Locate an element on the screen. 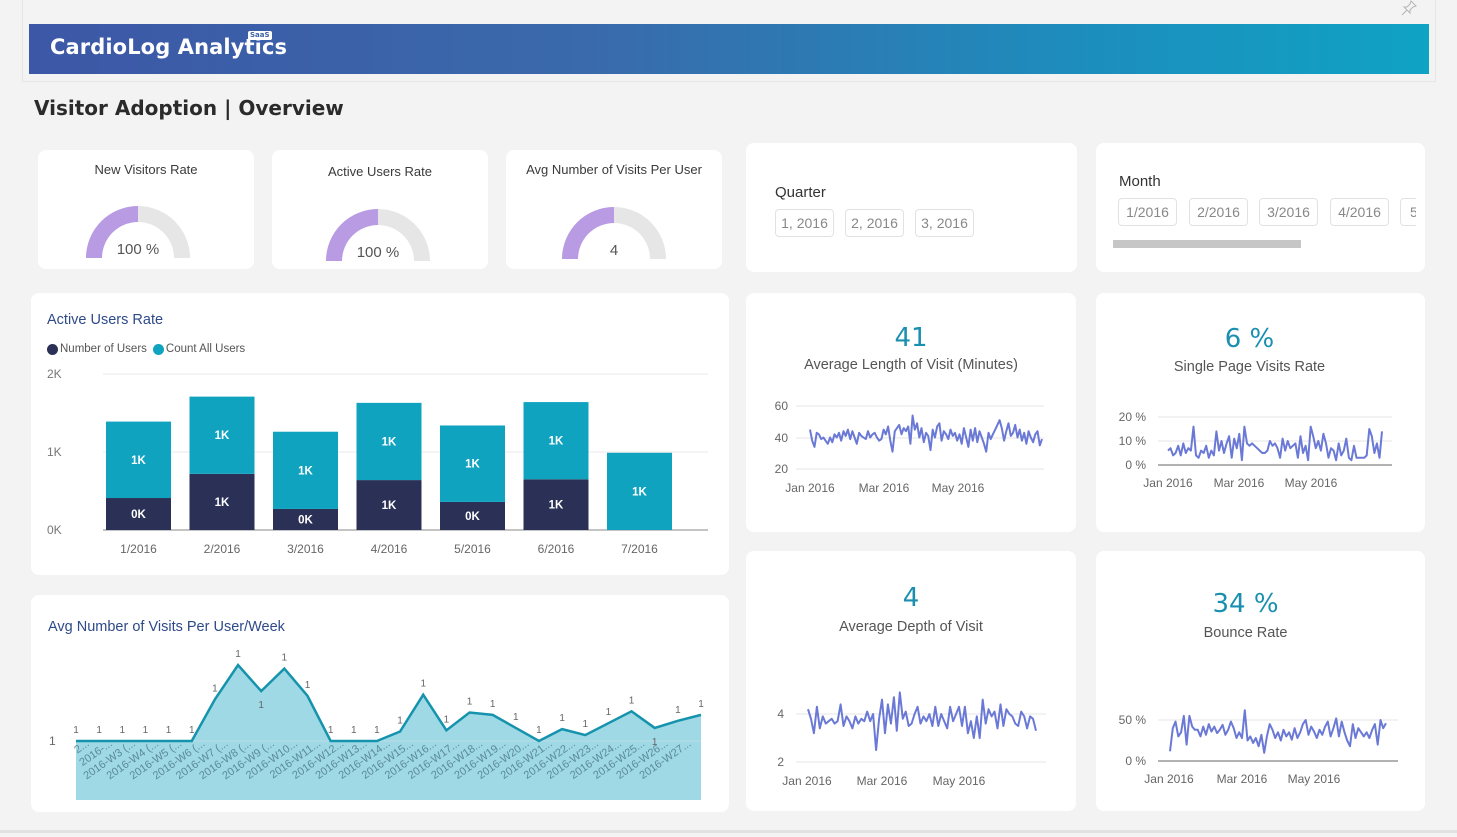  y-tick-label: 20 % is located at coordinates (1133, 417).